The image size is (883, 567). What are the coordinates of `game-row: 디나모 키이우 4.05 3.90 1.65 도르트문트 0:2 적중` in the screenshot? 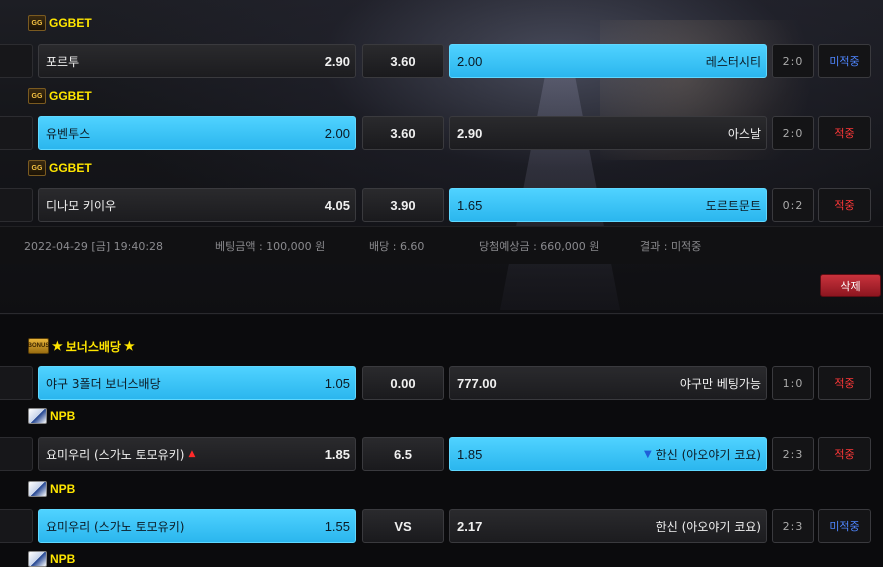 It's located at (441, 205).